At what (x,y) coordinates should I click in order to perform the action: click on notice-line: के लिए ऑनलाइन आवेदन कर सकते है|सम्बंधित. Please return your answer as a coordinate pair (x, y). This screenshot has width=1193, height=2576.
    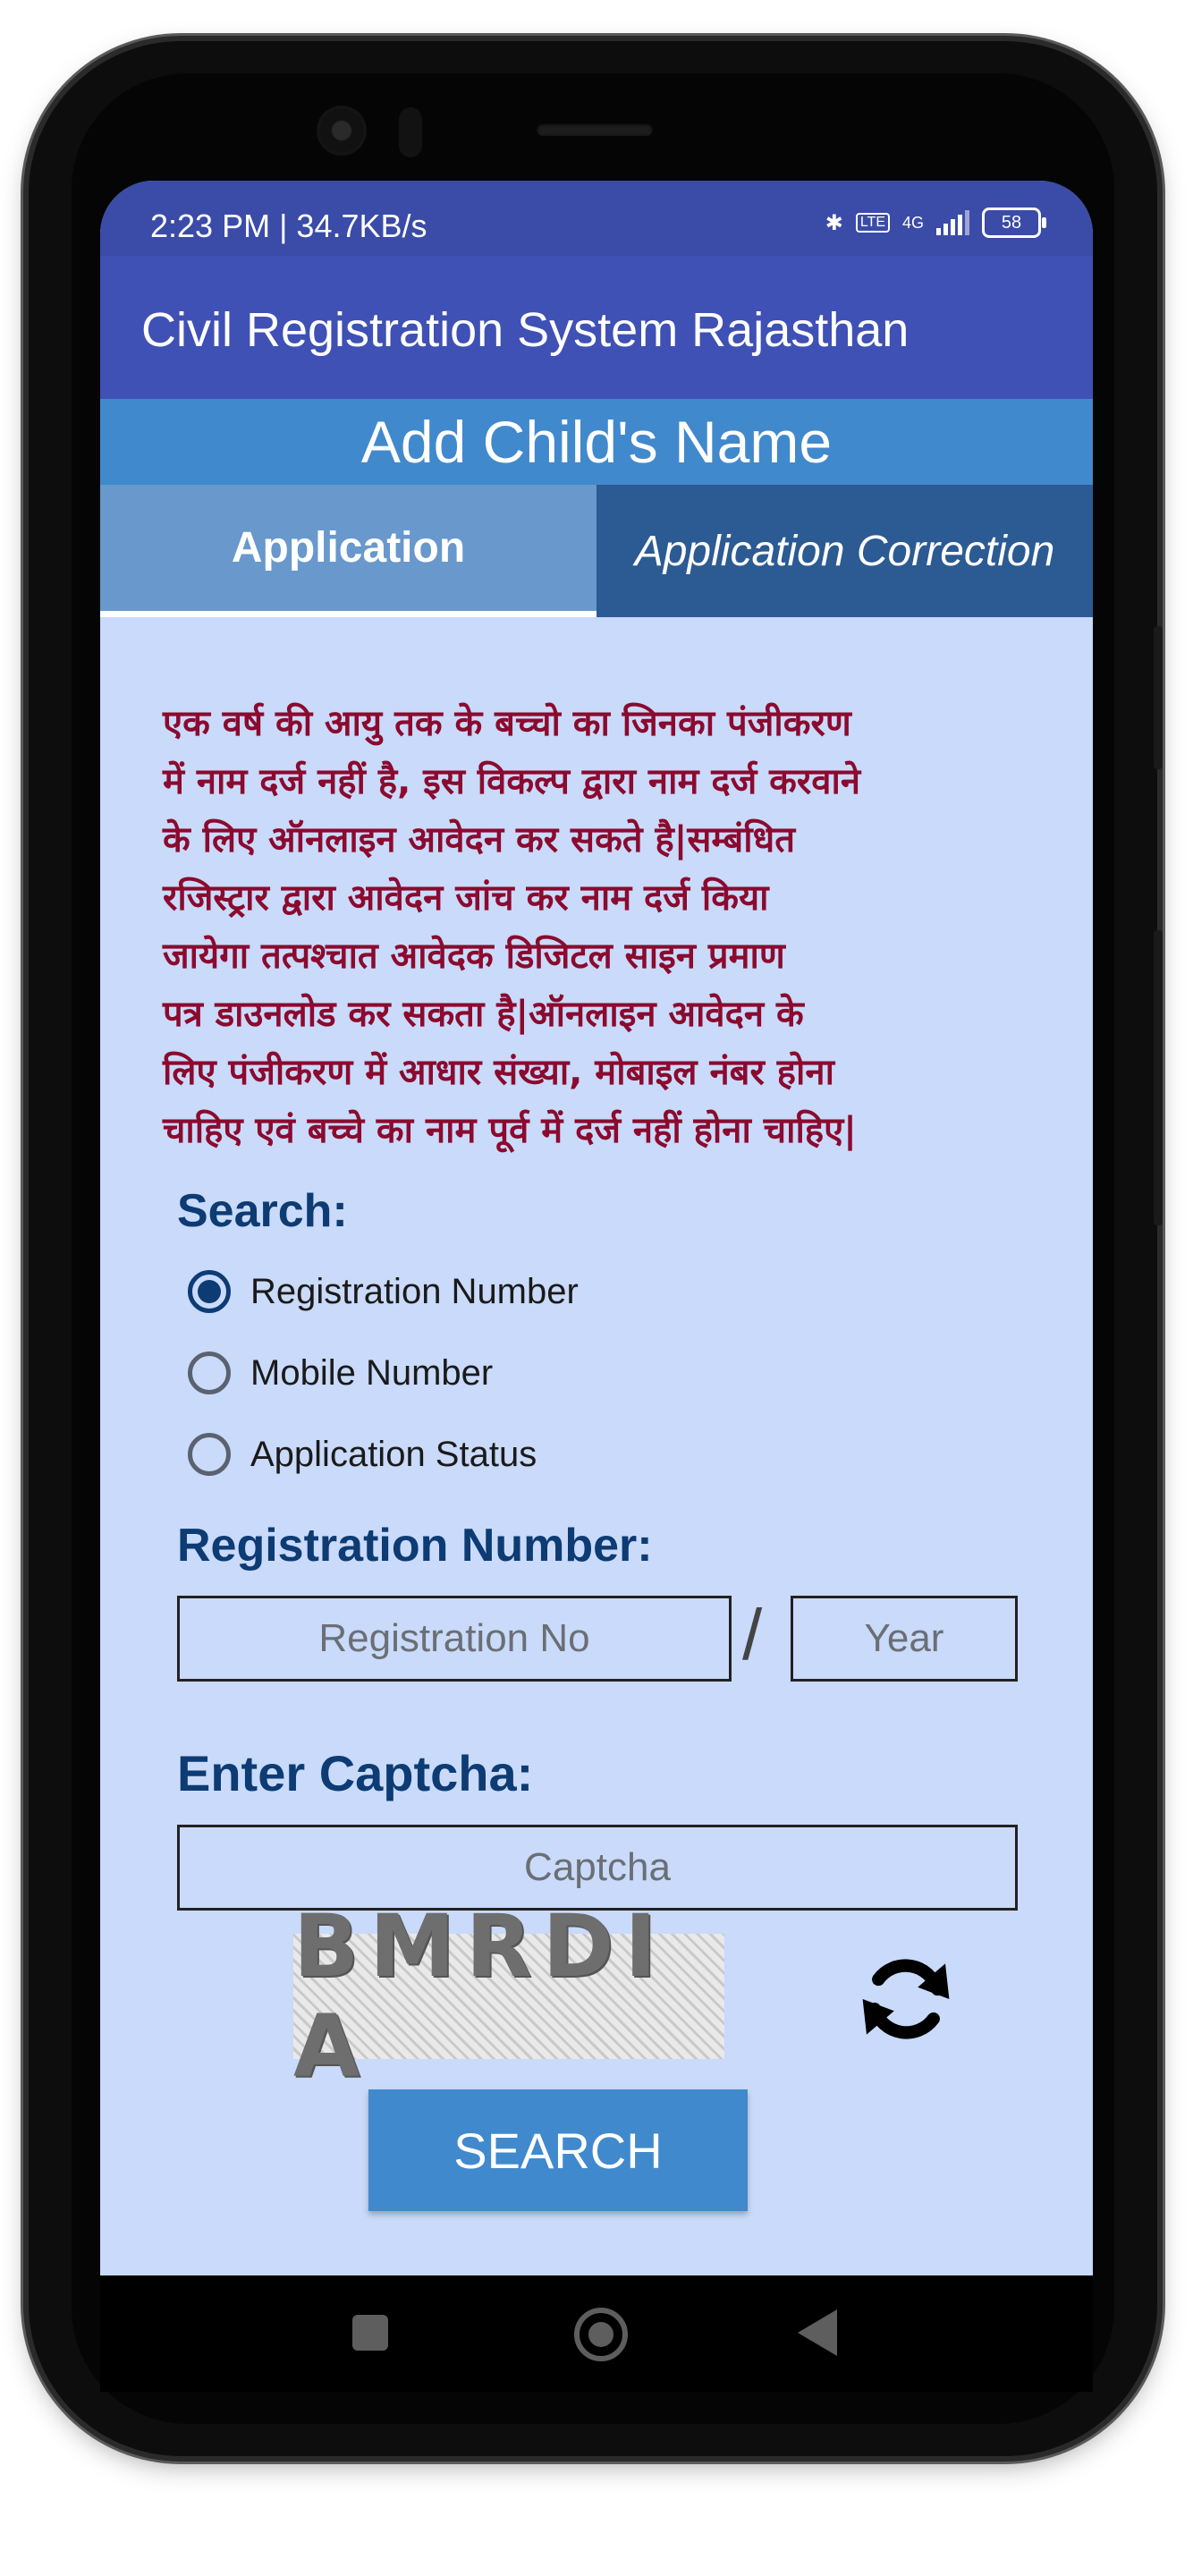
    Looking at the image, I should click on (480, 839).